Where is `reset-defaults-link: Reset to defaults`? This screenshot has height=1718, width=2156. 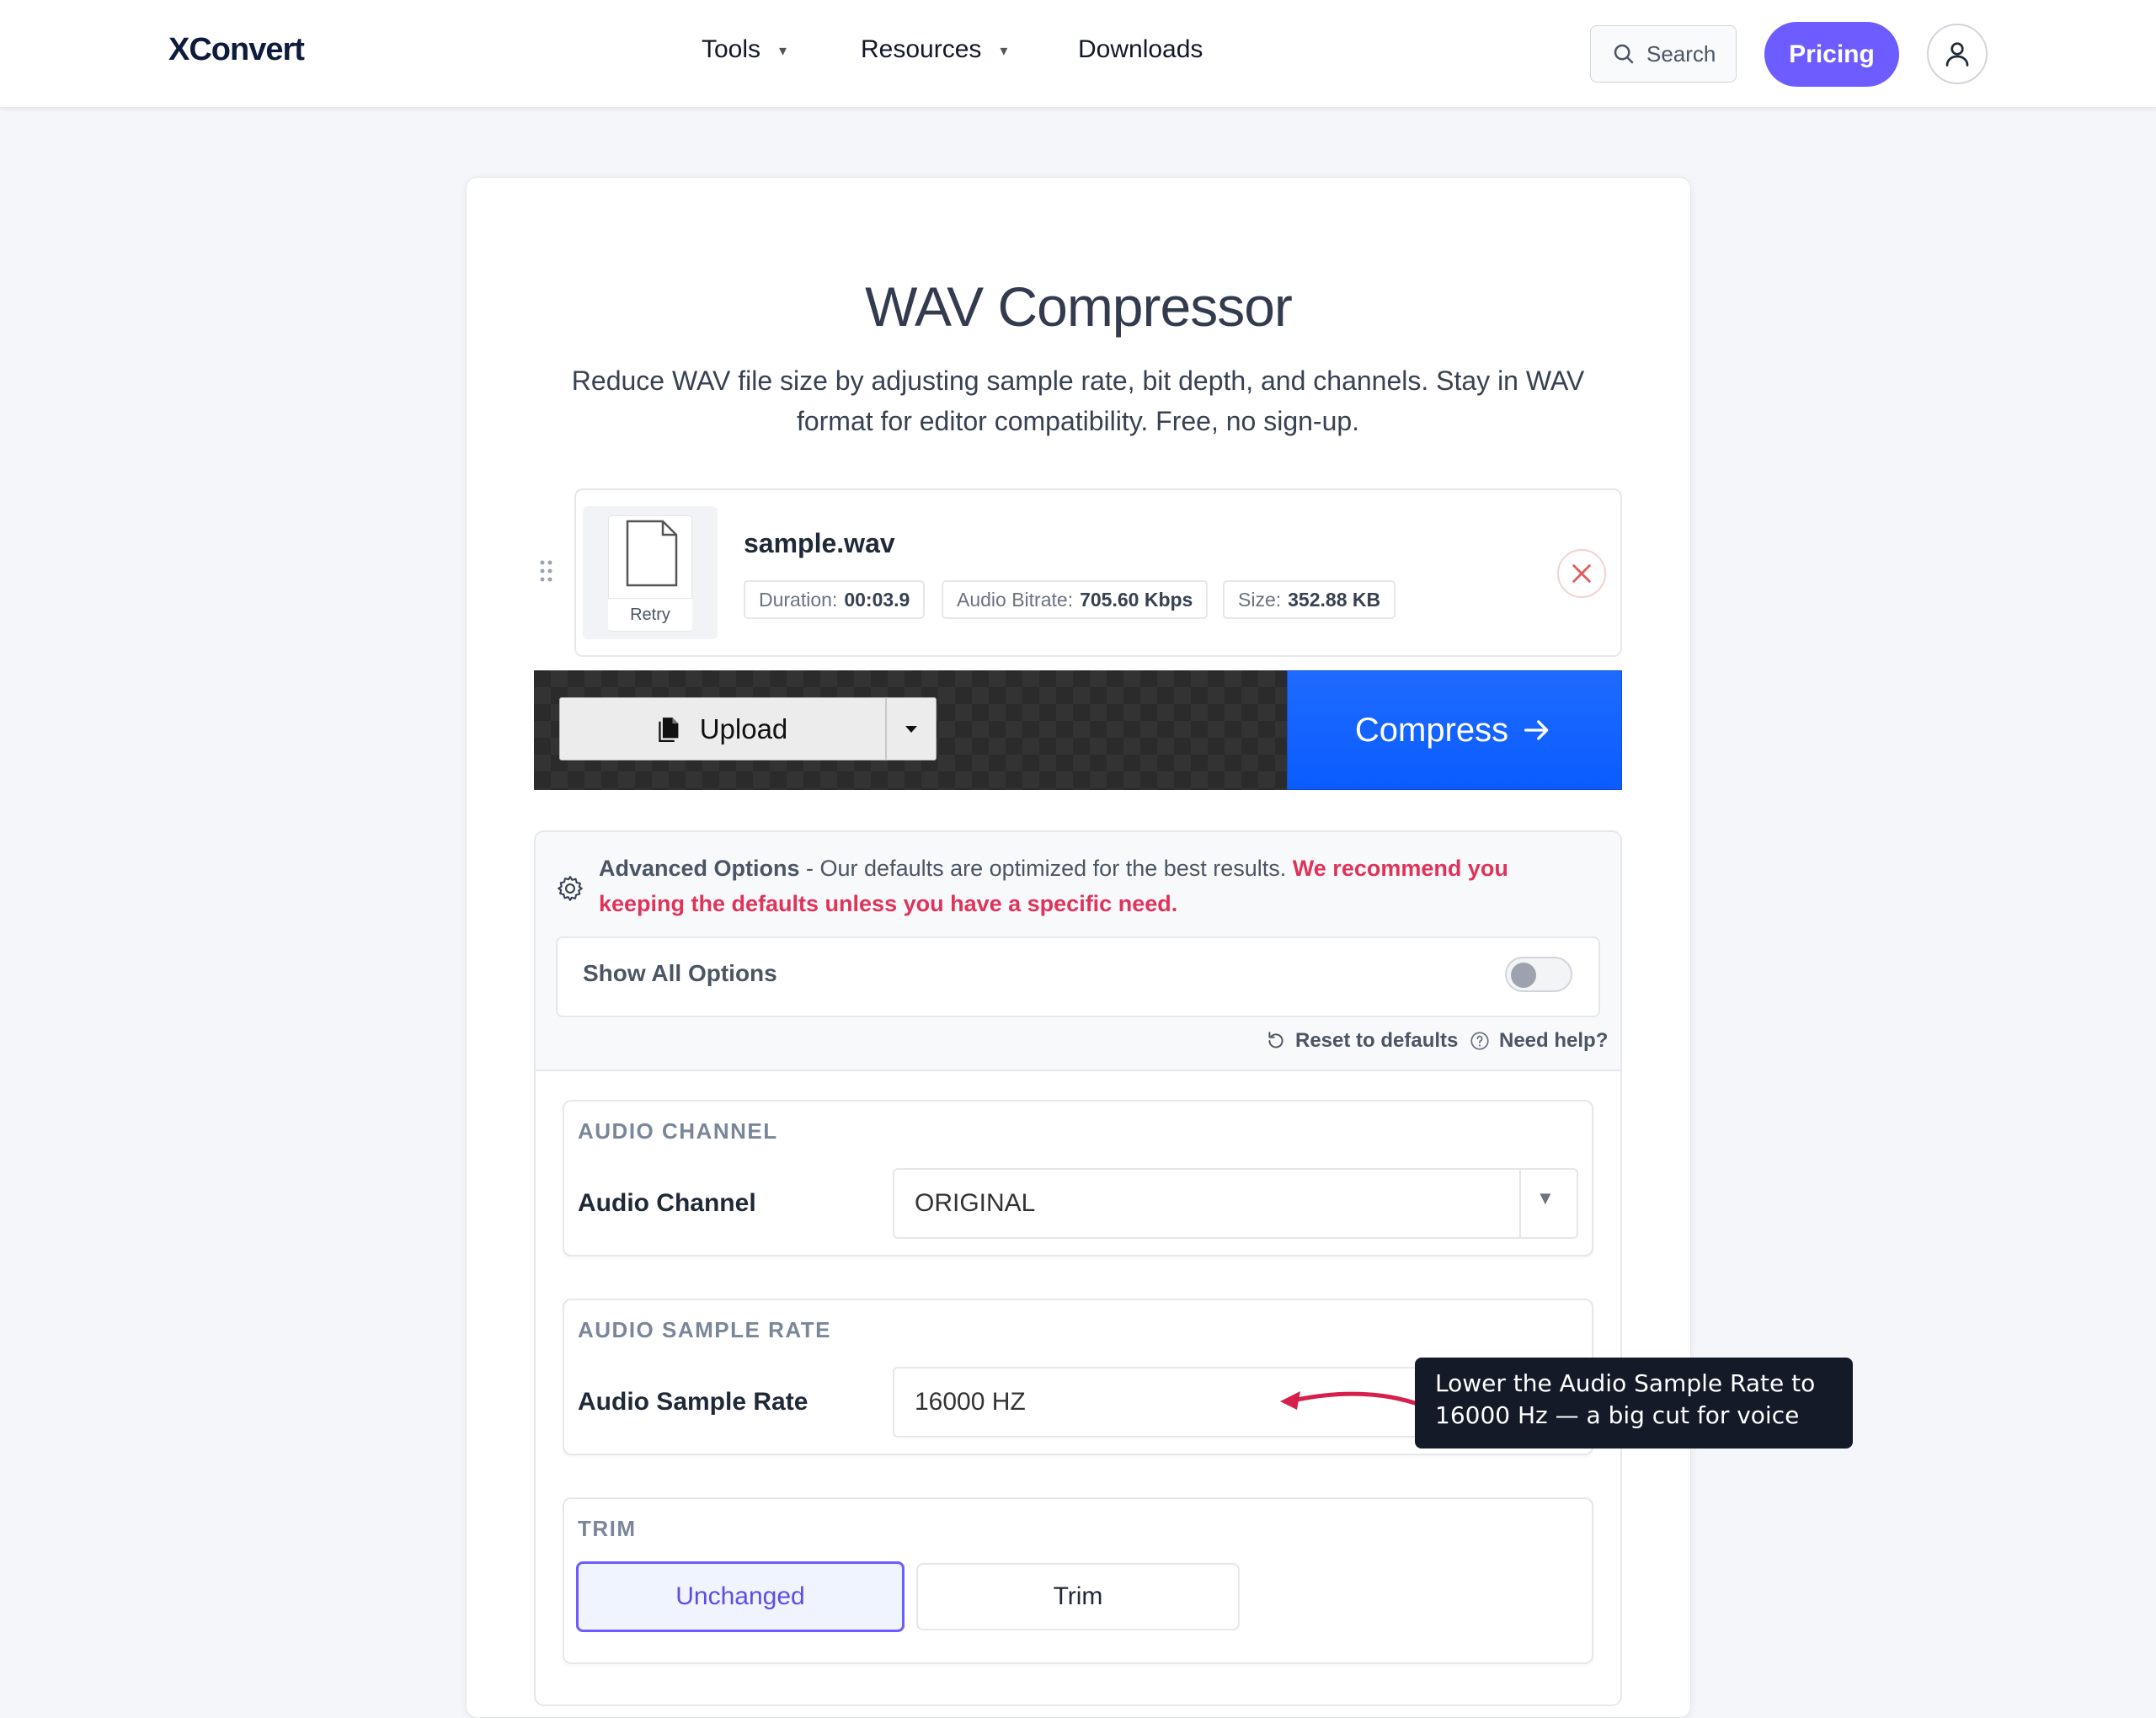
reset-defaults-link: Reset to defaults is located at coordinates (1361, 1041).